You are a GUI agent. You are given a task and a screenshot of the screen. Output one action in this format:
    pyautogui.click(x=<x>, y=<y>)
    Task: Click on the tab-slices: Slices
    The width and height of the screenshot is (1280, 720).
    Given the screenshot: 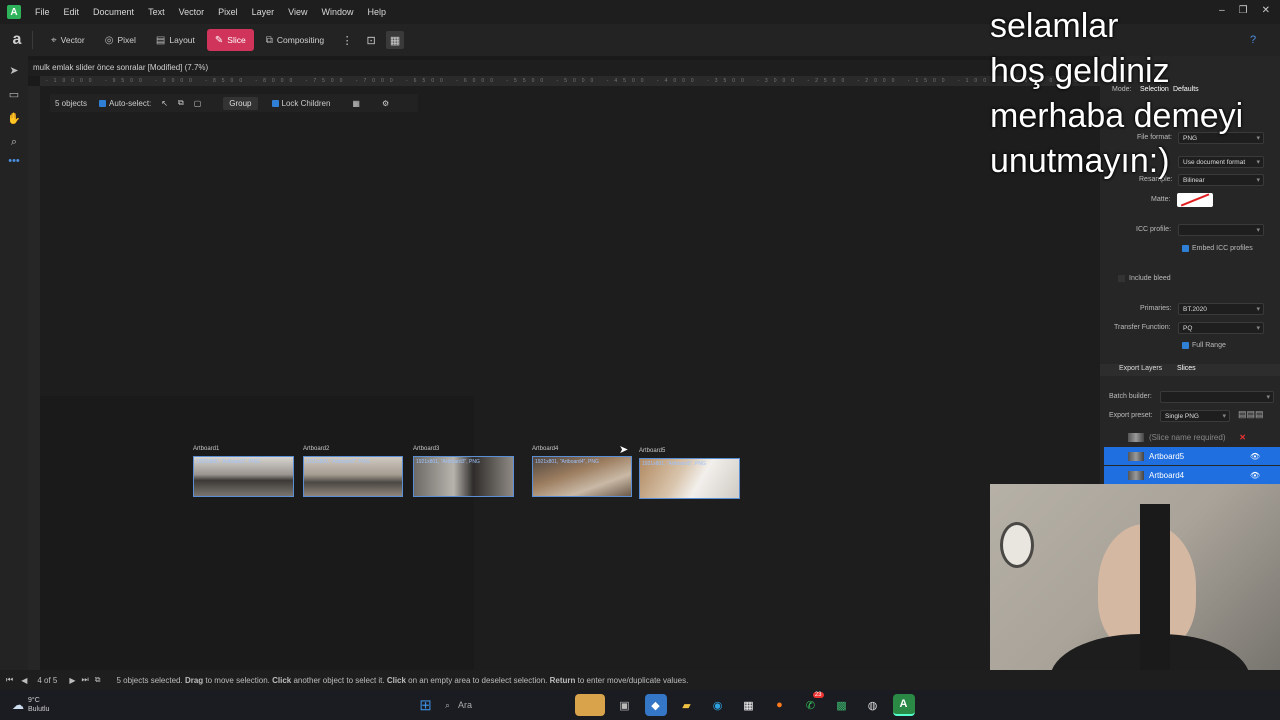 What is the action you would take?
    pyautogui.click(x=1186, y=368)
    